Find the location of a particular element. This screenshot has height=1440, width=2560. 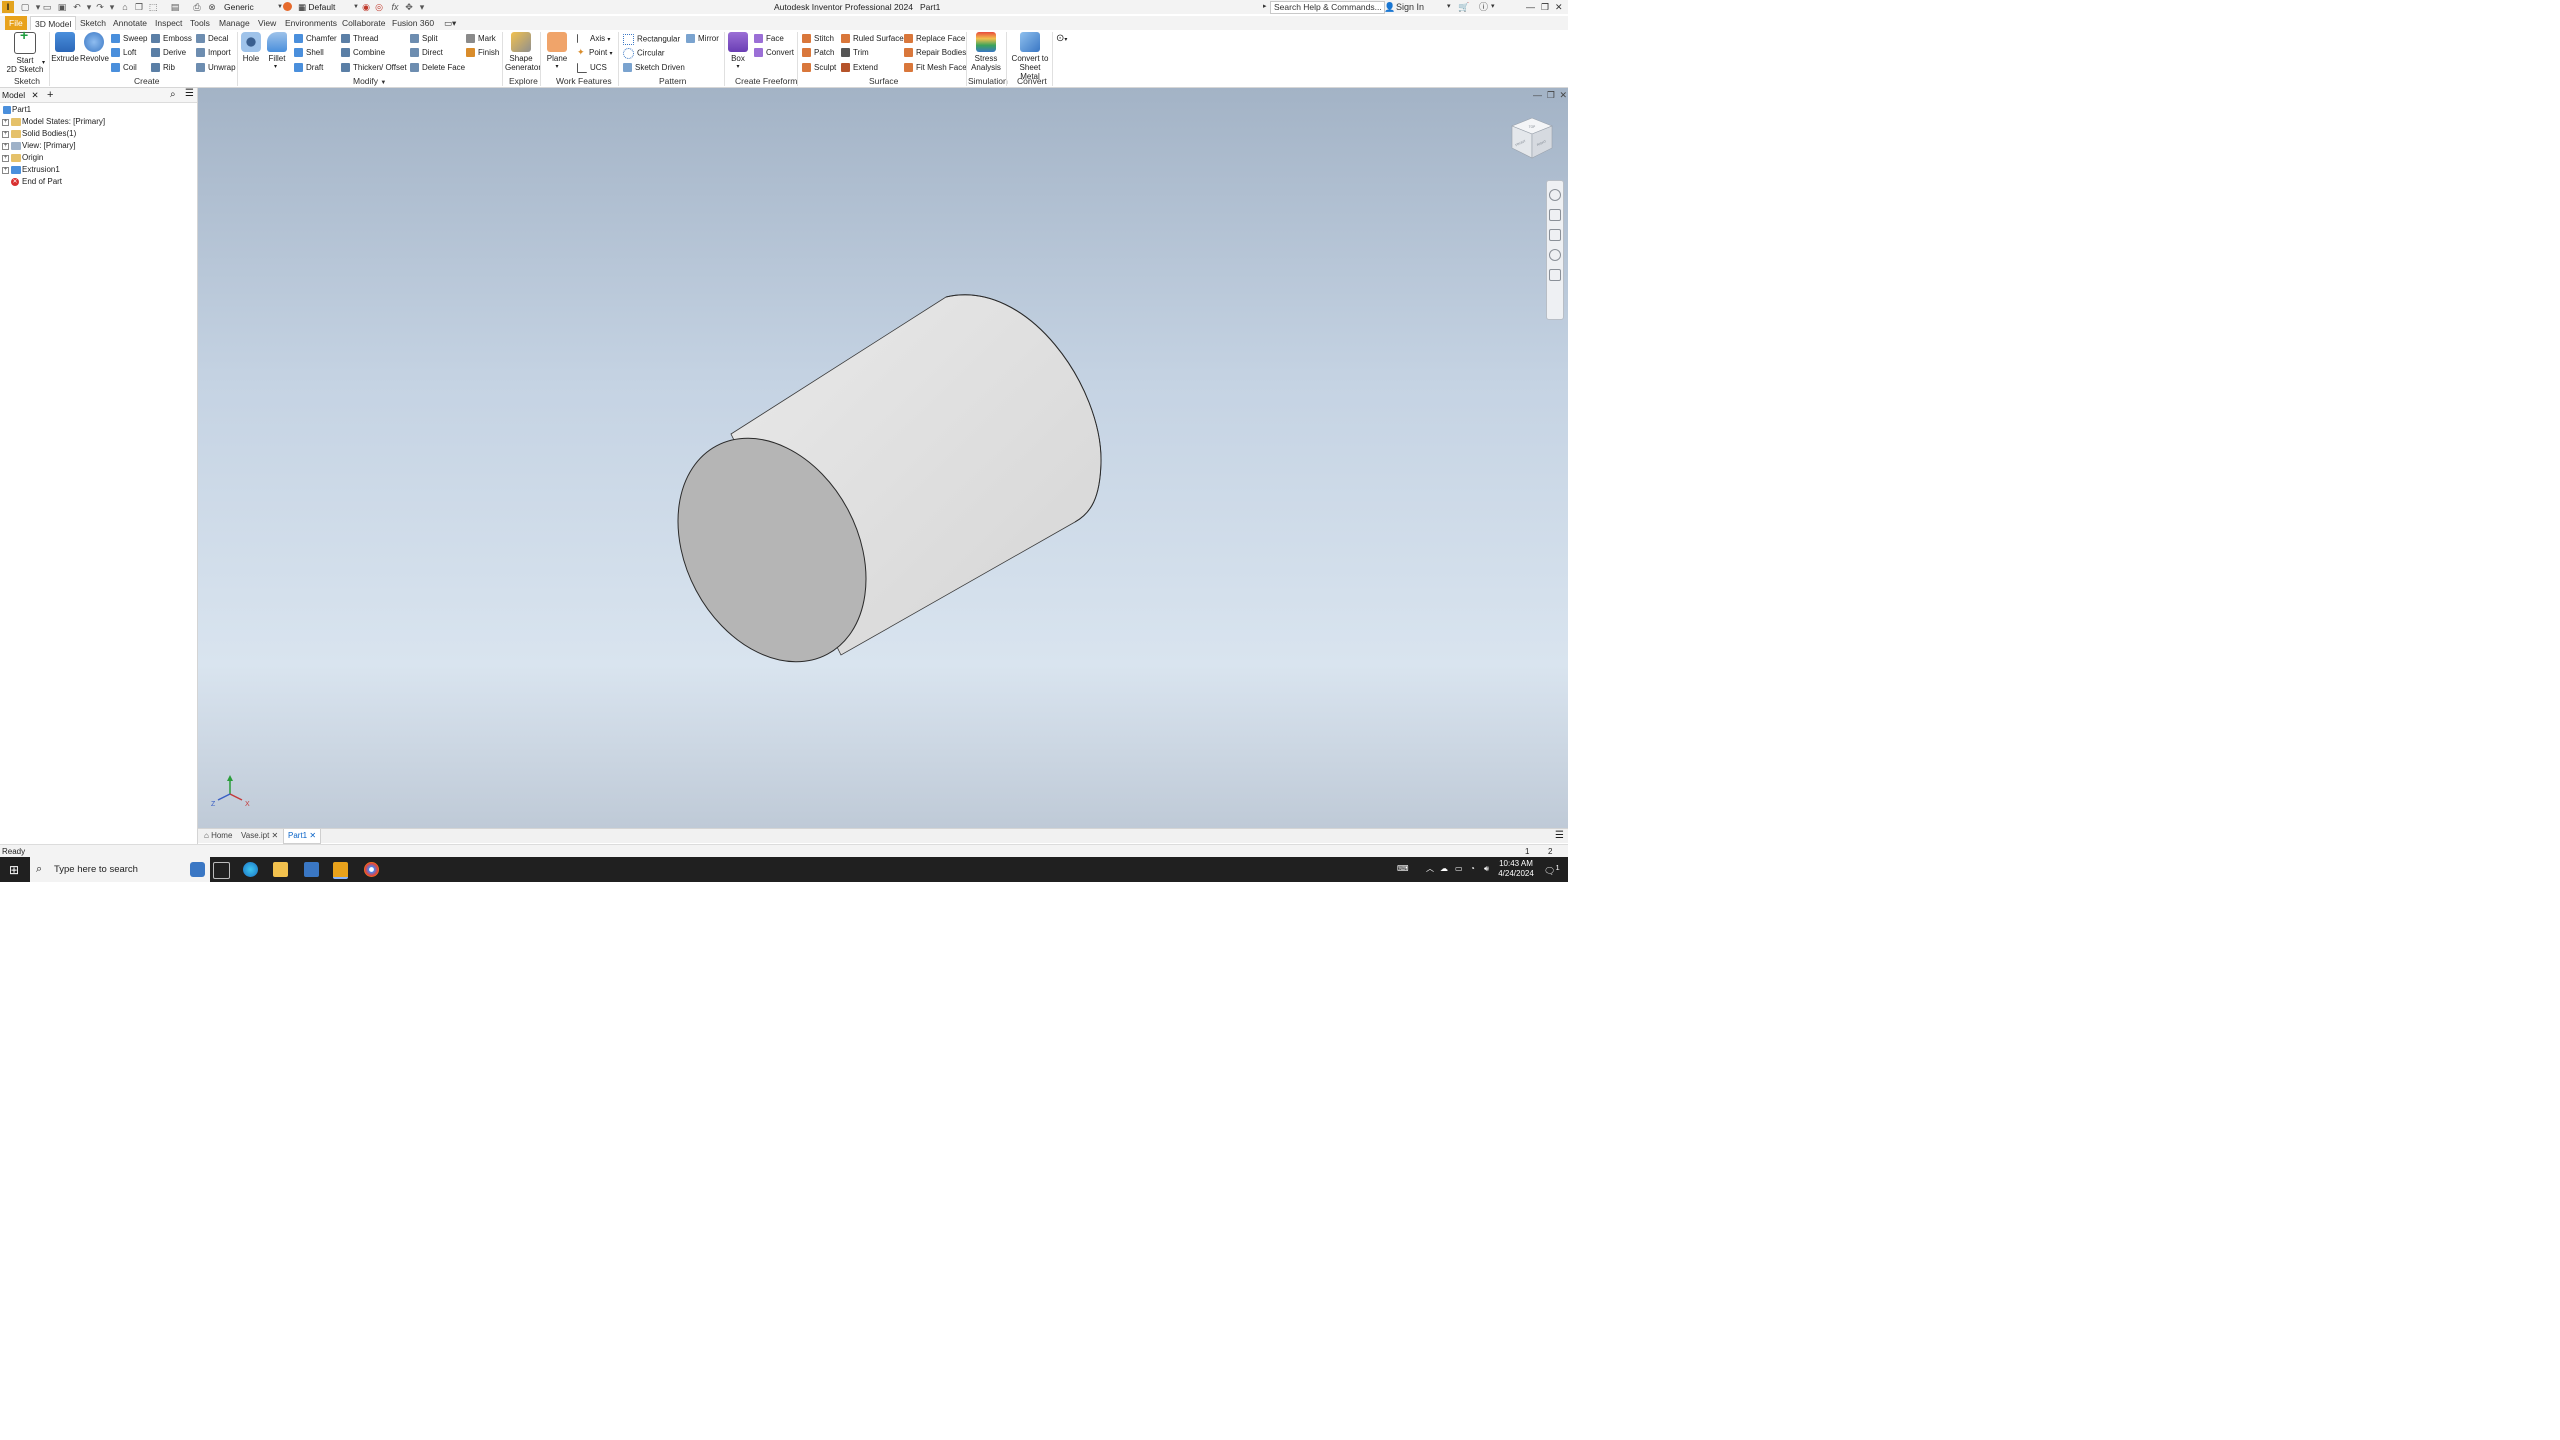

user-icon: 👤 is located at coordinates (1389, 7).